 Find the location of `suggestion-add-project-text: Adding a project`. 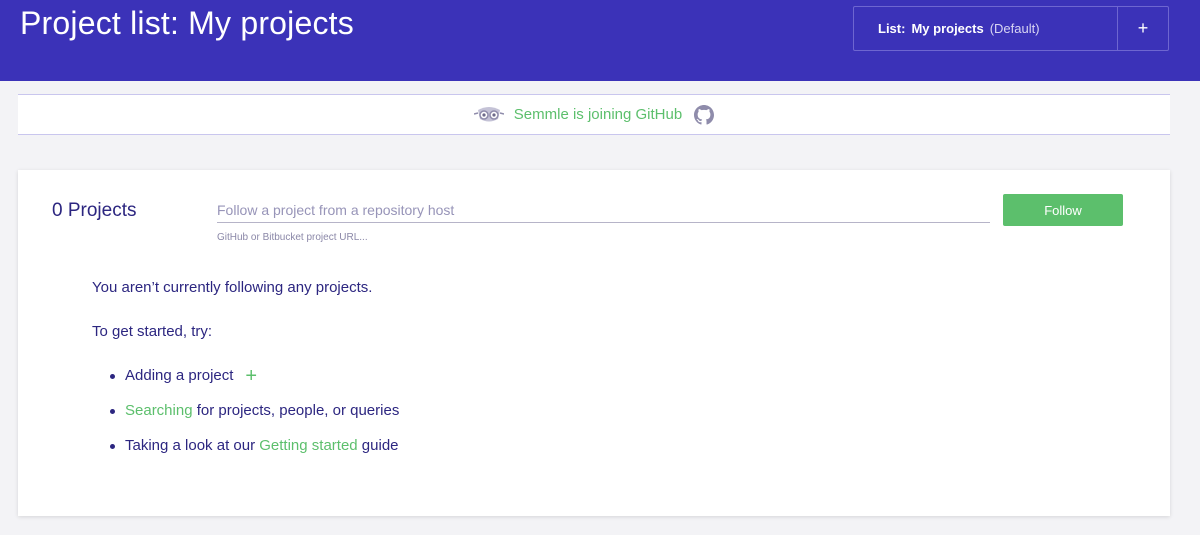

suggestion-add-project-text: Adding a project is located at coordinates (179, 375).